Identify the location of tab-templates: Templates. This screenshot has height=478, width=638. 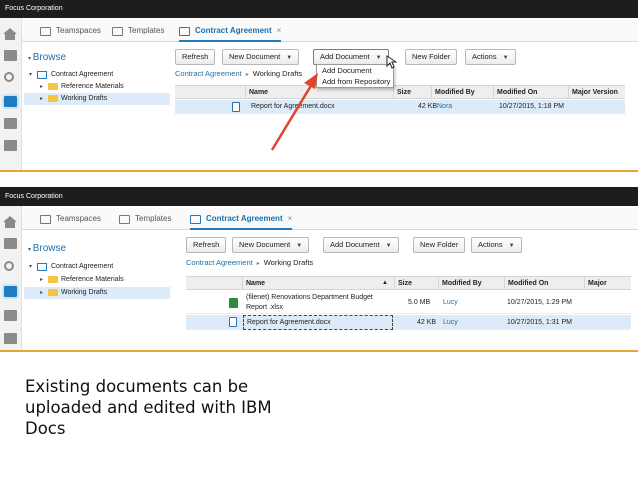
(145, 219).